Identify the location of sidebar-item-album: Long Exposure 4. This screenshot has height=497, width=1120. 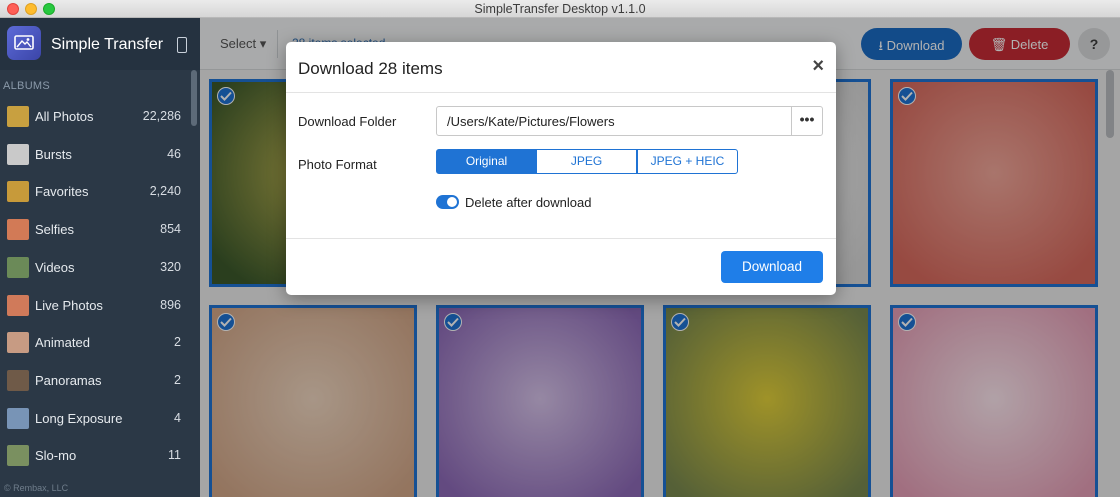
(100, 417).